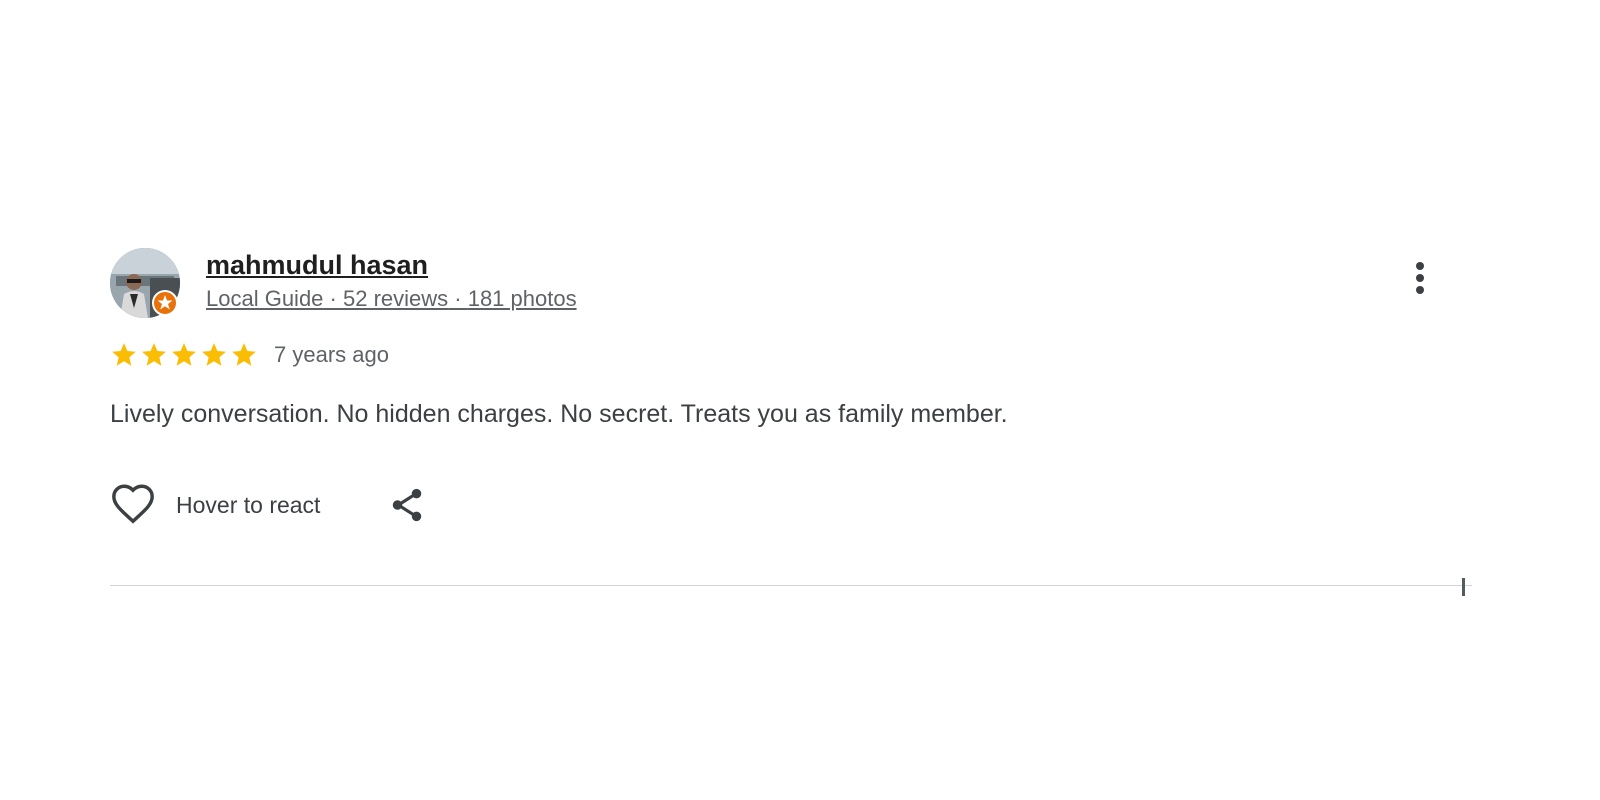 The width and height of the screenshot is (1600, 800). I want to click on reviews-count-link: 52 reviews, so click(395, 298).